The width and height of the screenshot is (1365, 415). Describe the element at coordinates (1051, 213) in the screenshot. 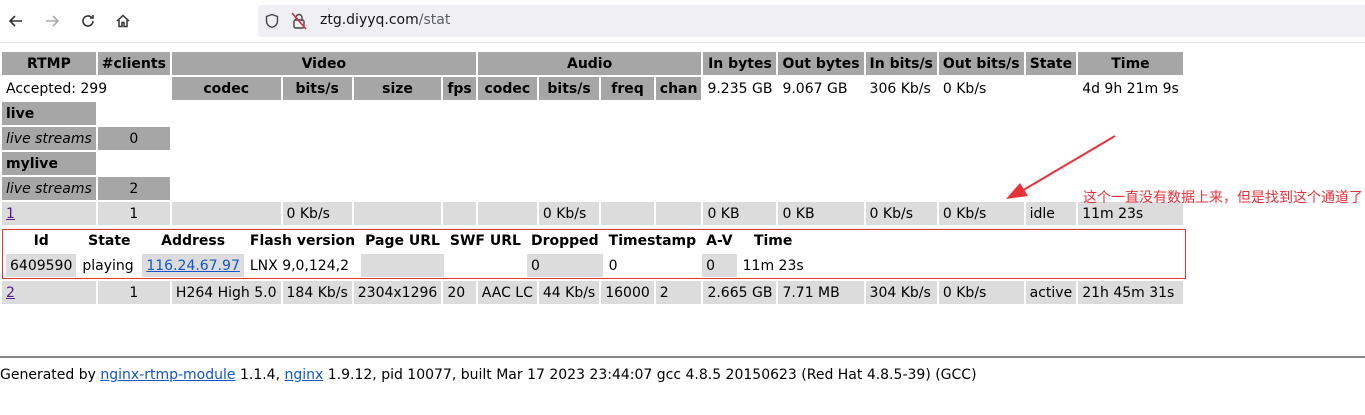

I see `stream-1-state: idle` at that location.